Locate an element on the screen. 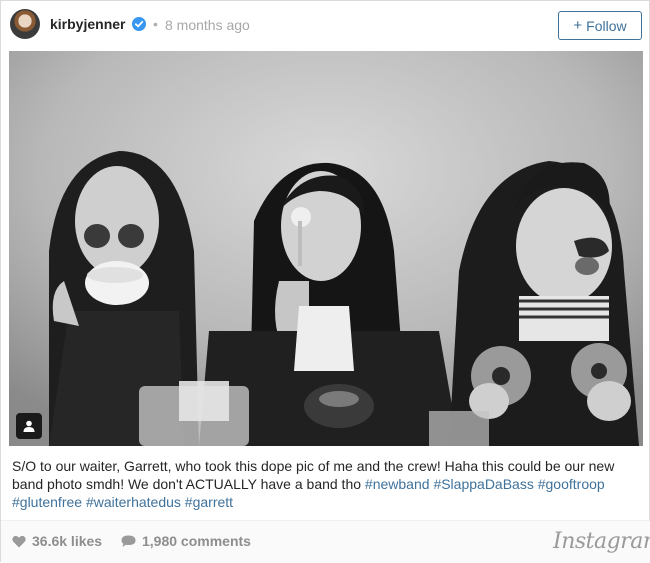 This screenshot has width=650, height=563. hashtag-link: #newband is located at coordinates (397, 484).